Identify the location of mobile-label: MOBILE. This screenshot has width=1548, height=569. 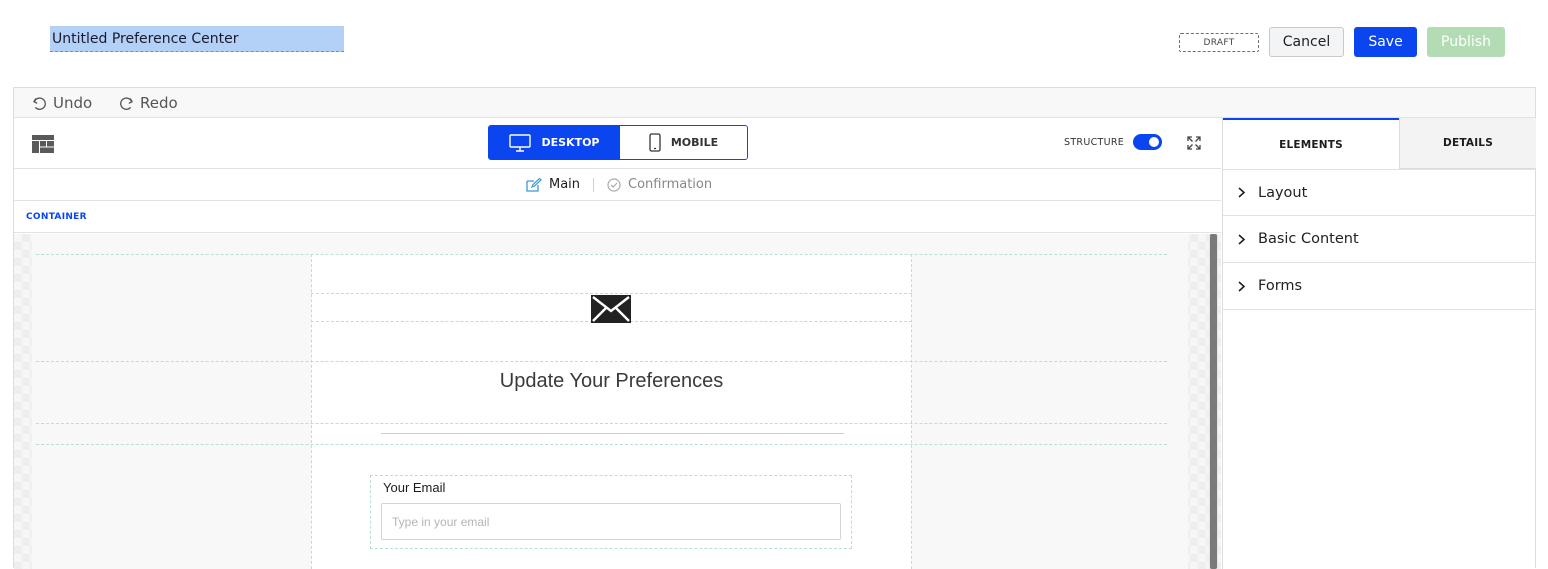
(694, 142).